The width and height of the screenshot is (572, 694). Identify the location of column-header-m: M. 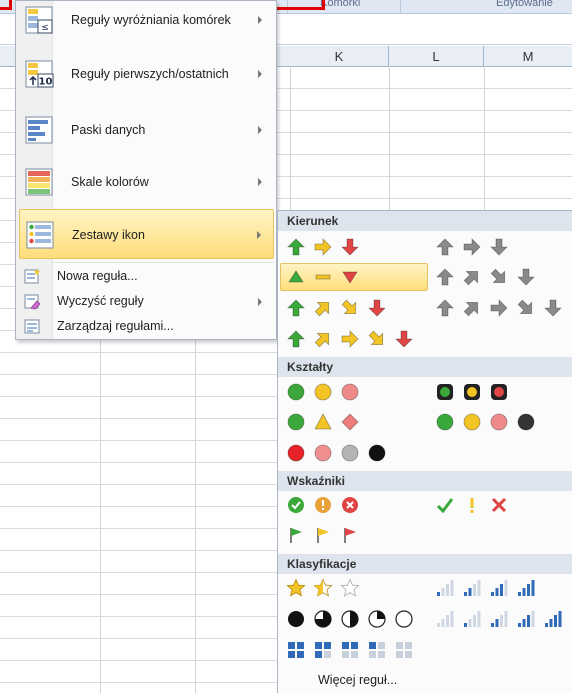
(528, 56).